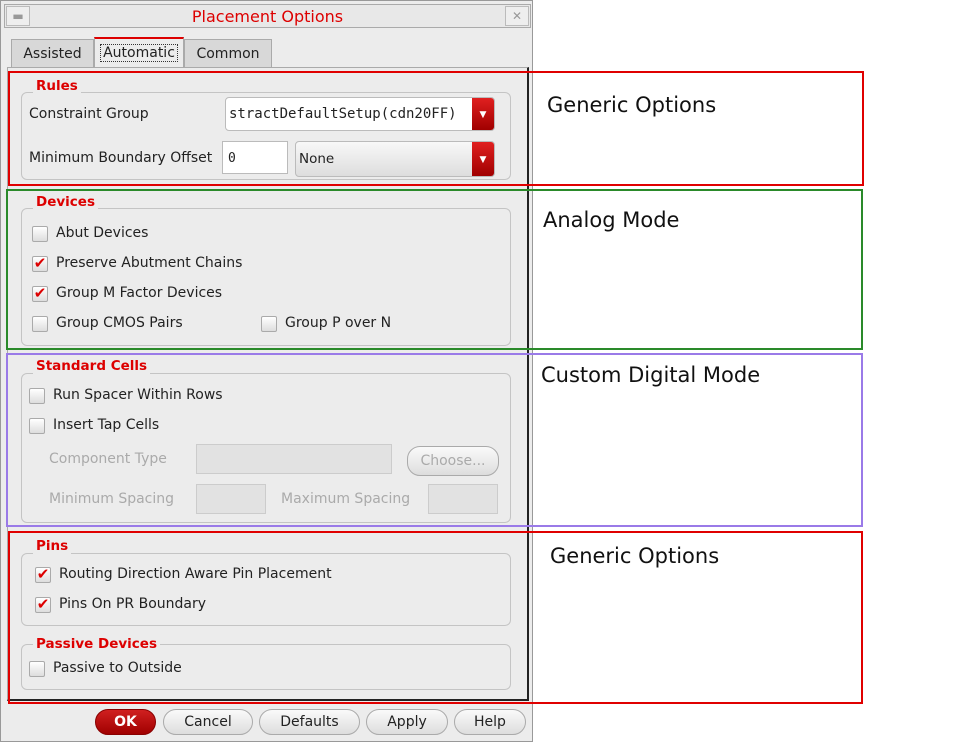  I want to click on tab-common: Common, so click(228, 53).